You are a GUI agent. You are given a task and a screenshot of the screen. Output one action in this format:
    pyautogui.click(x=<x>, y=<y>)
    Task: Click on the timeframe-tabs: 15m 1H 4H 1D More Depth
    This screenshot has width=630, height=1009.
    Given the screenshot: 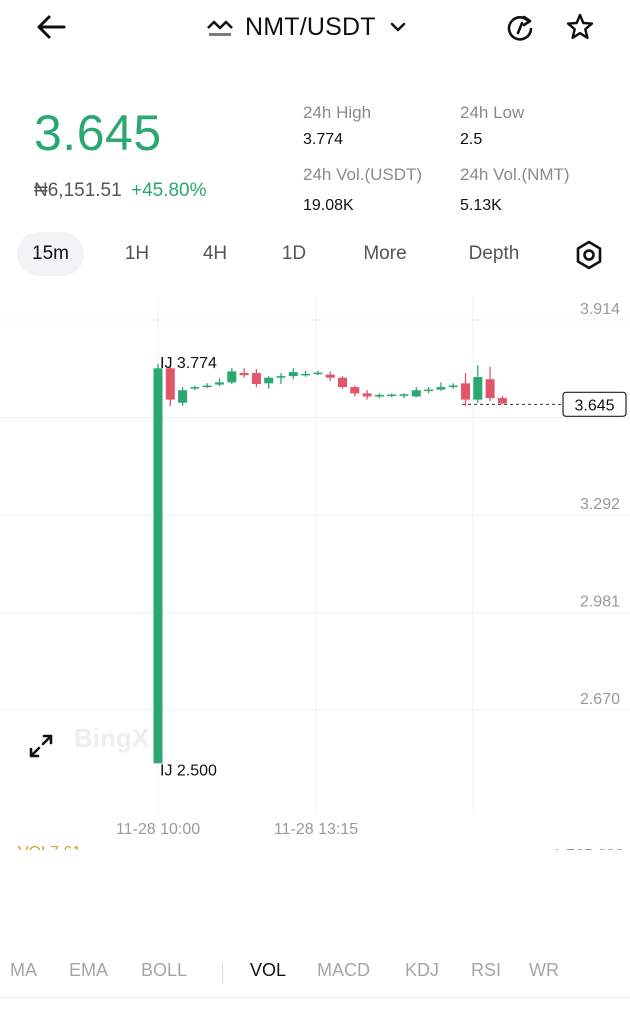 What is the action you would take?
    pyautogui.click(x=315, y=255)
    